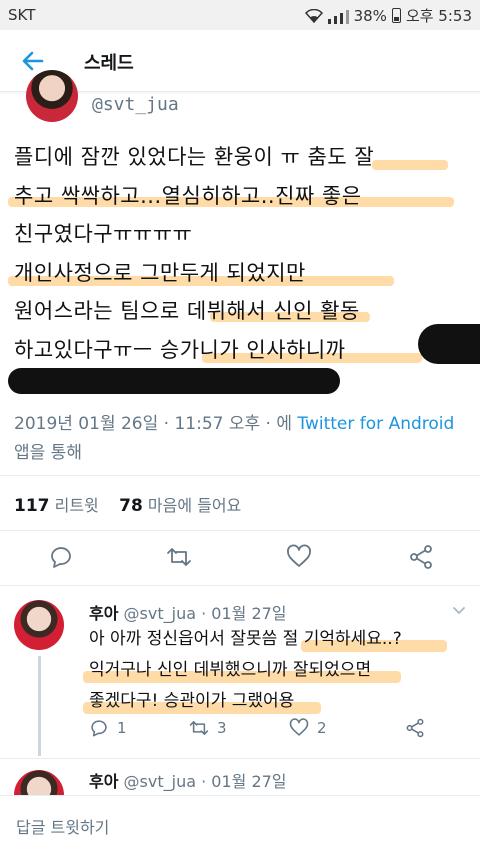 The image size is (480, 853). I want to click on reply-line: 익거구나 신인 데뷔했으니까 잘되었으면, so click(266, 670).